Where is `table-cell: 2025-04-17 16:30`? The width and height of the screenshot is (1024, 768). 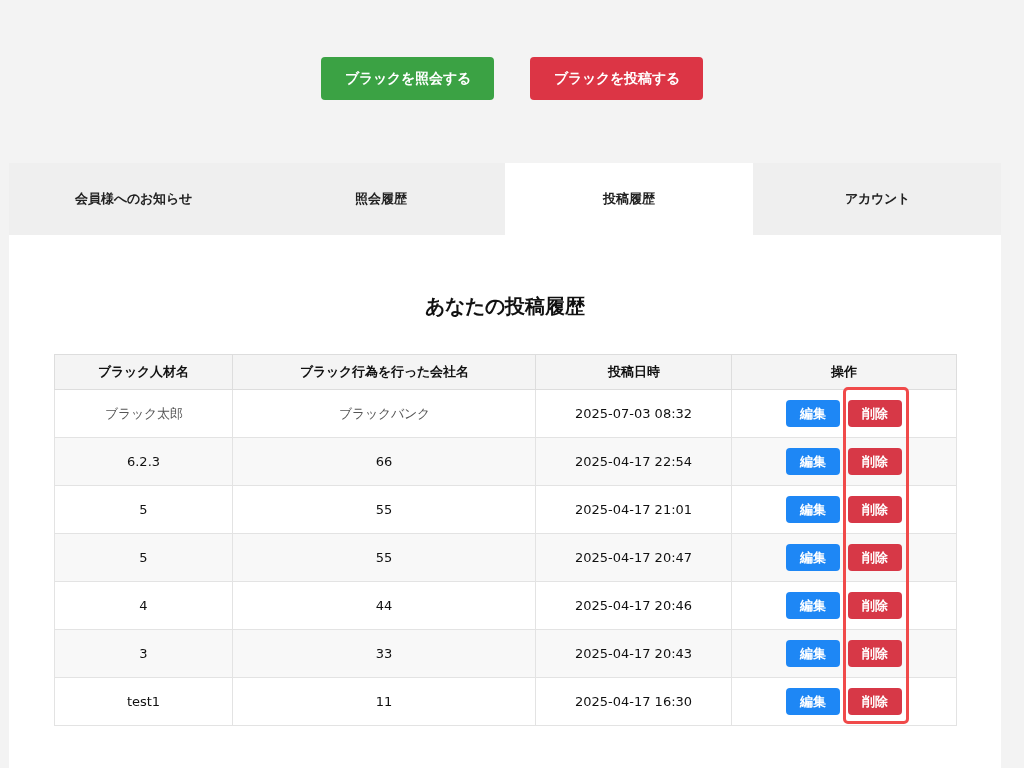 table-cell: 2025-04-17 16:30 is located at coordinates (633, 701).